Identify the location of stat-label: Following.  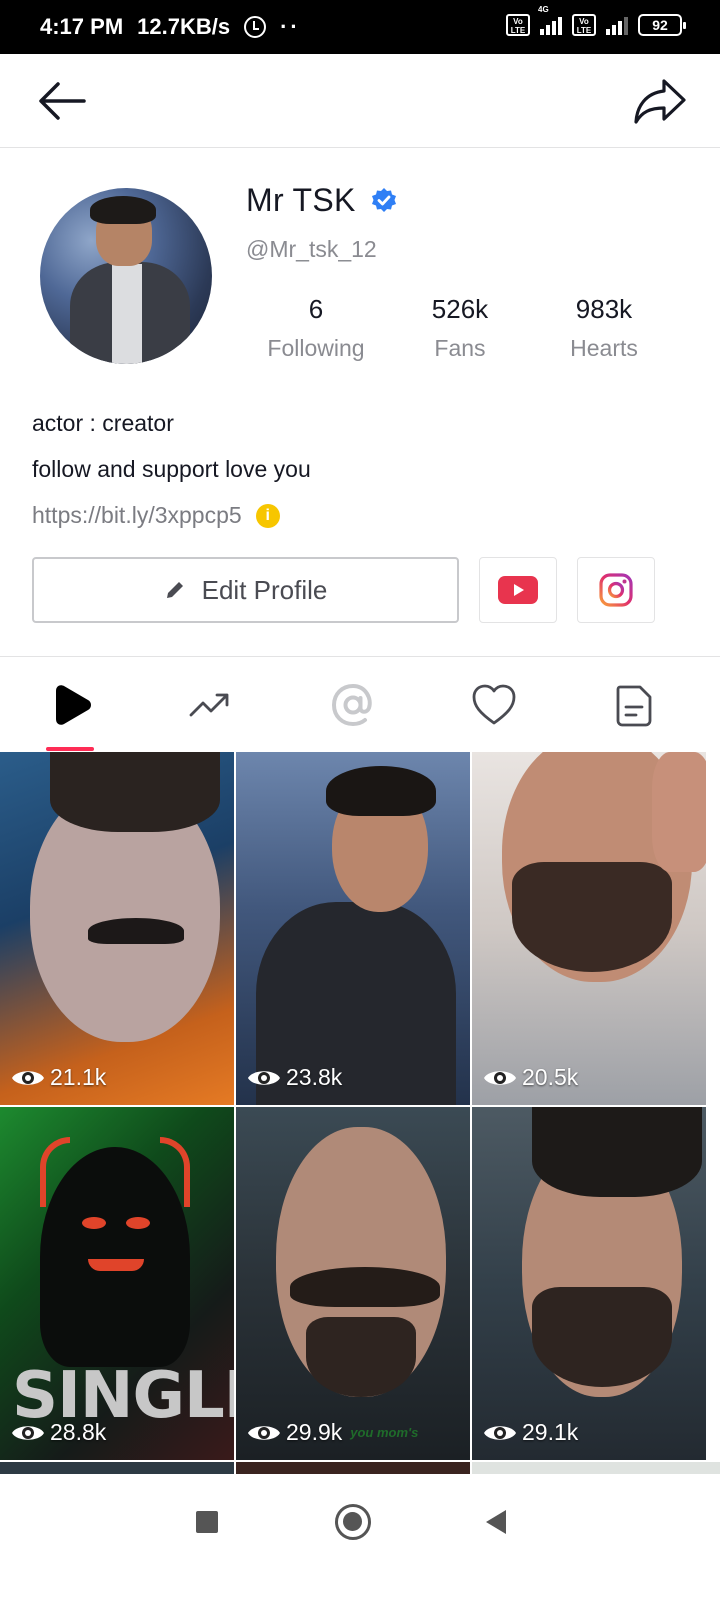
(316, 348).